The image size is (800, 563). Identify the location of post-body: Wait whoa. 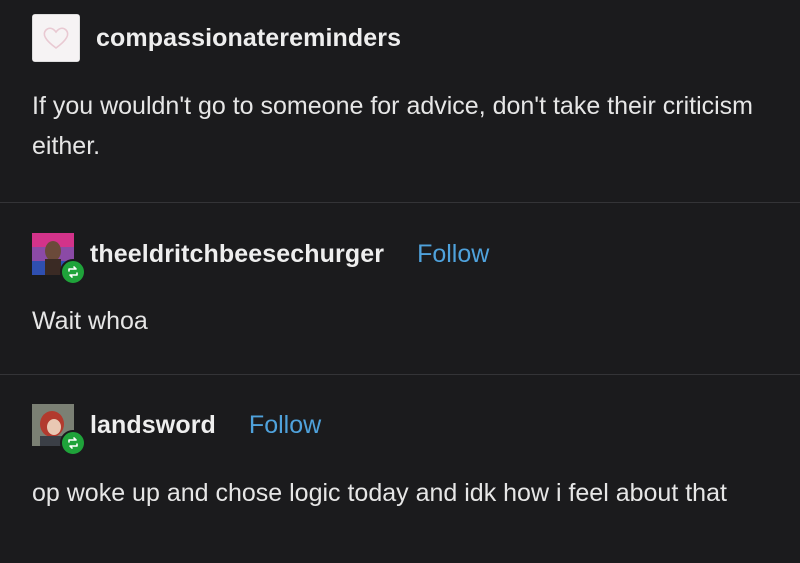
(90, 321).